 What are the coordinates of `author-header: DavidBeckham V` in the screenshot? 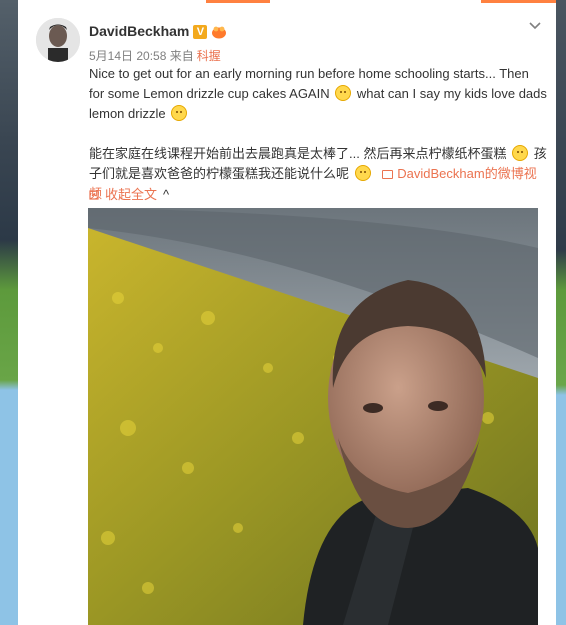 It's located at (158, 31).